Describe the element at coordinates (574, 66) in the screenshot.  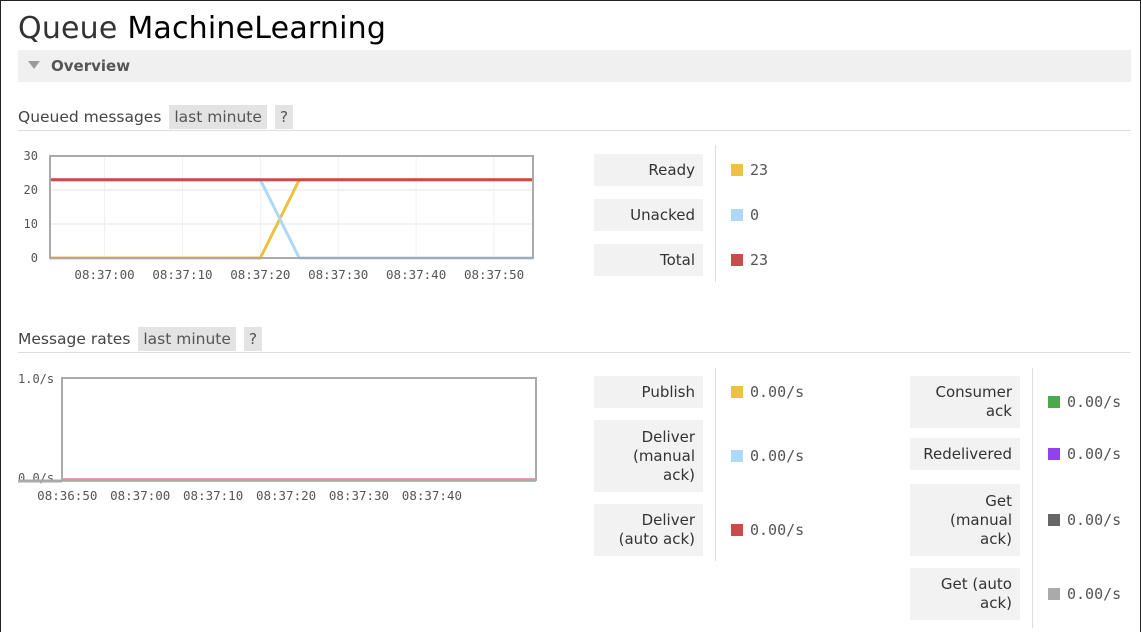
I see `overview-section-header: Overview` at that location.